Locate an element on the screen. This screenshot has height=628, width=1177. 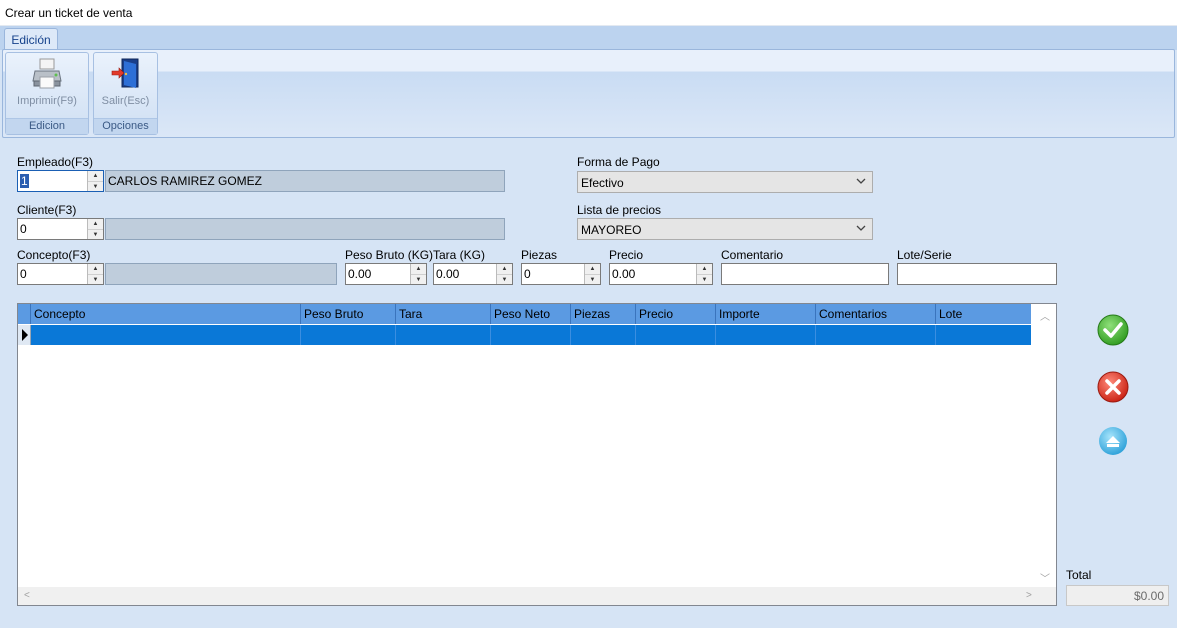
lote-label: Lote/Serie is located at coordinates (924, 255).